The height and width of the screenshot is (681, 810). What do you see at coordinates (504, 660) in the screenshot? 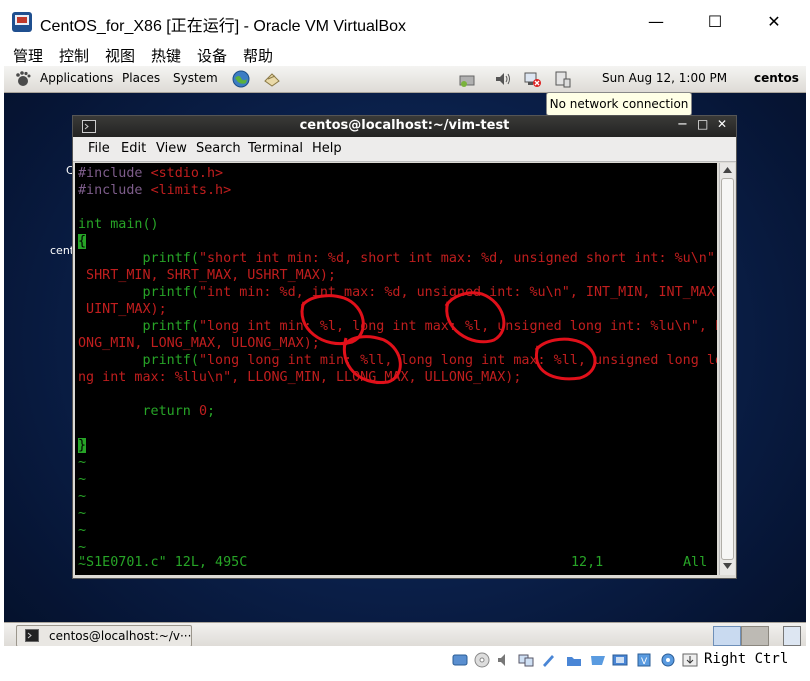
I see `audio-icon` at bounding box center [504, 660].